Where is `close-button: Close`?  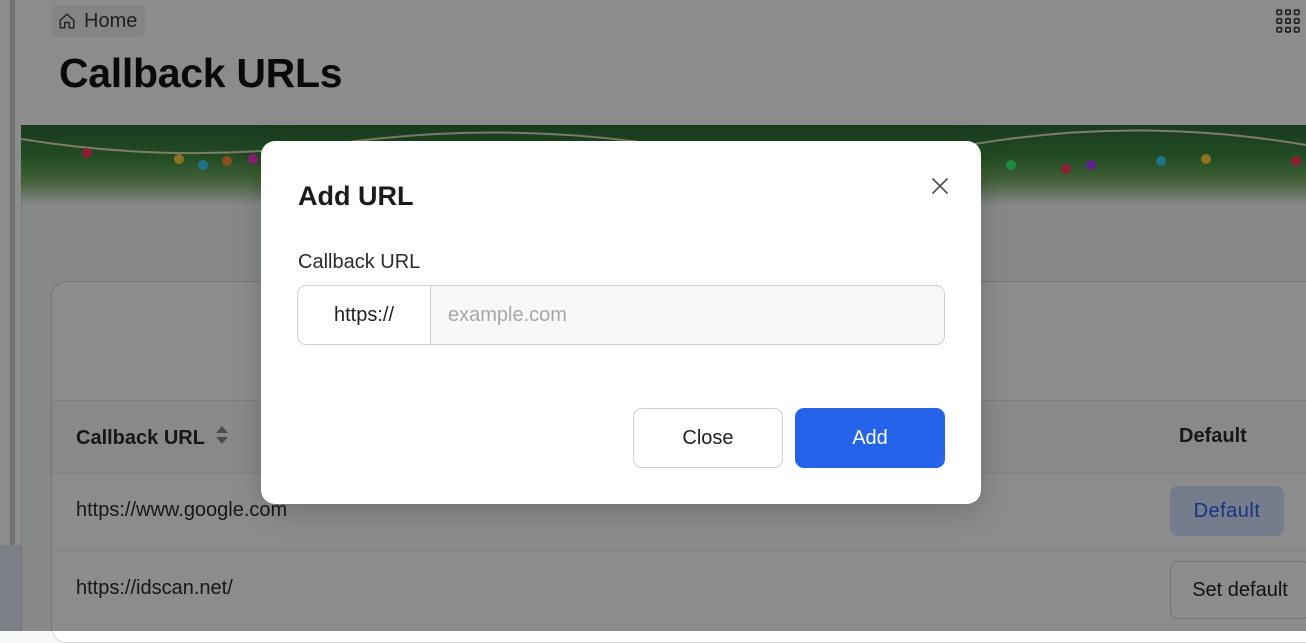 close-button: Close is located at coordinates (708, 438).